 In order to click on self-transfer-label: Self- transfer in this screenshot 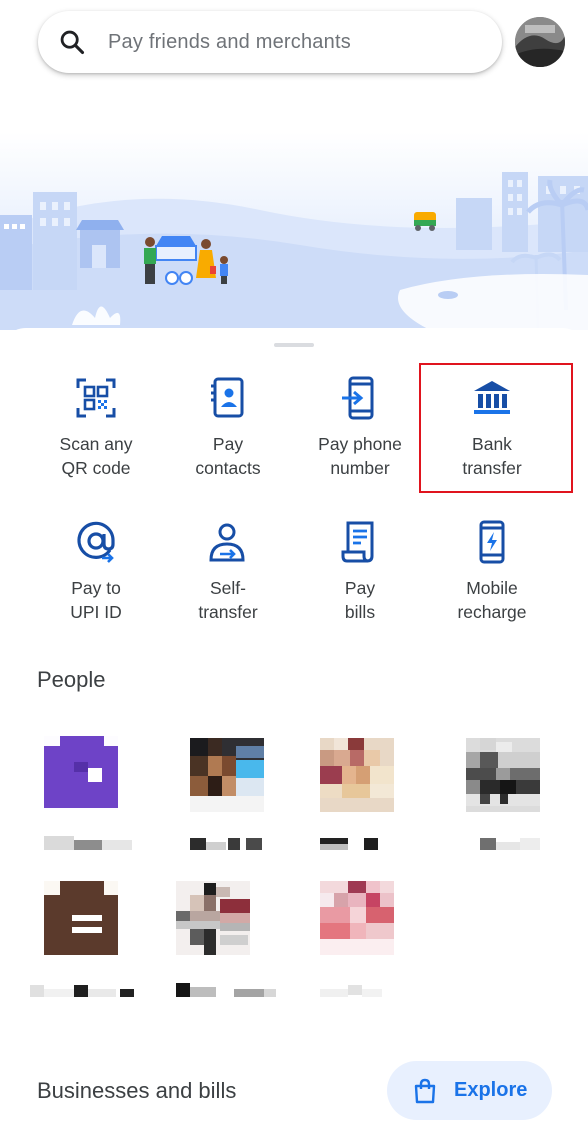, I will do `click(228, 600)`.